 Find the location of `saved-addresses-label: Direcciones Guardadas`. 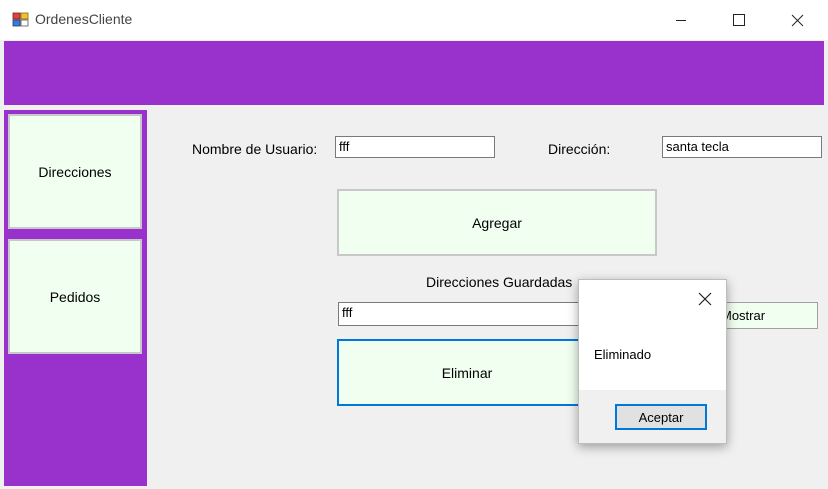

saved-addresses-label: Direcciones Guardadas is located at coordinates (499, 282).